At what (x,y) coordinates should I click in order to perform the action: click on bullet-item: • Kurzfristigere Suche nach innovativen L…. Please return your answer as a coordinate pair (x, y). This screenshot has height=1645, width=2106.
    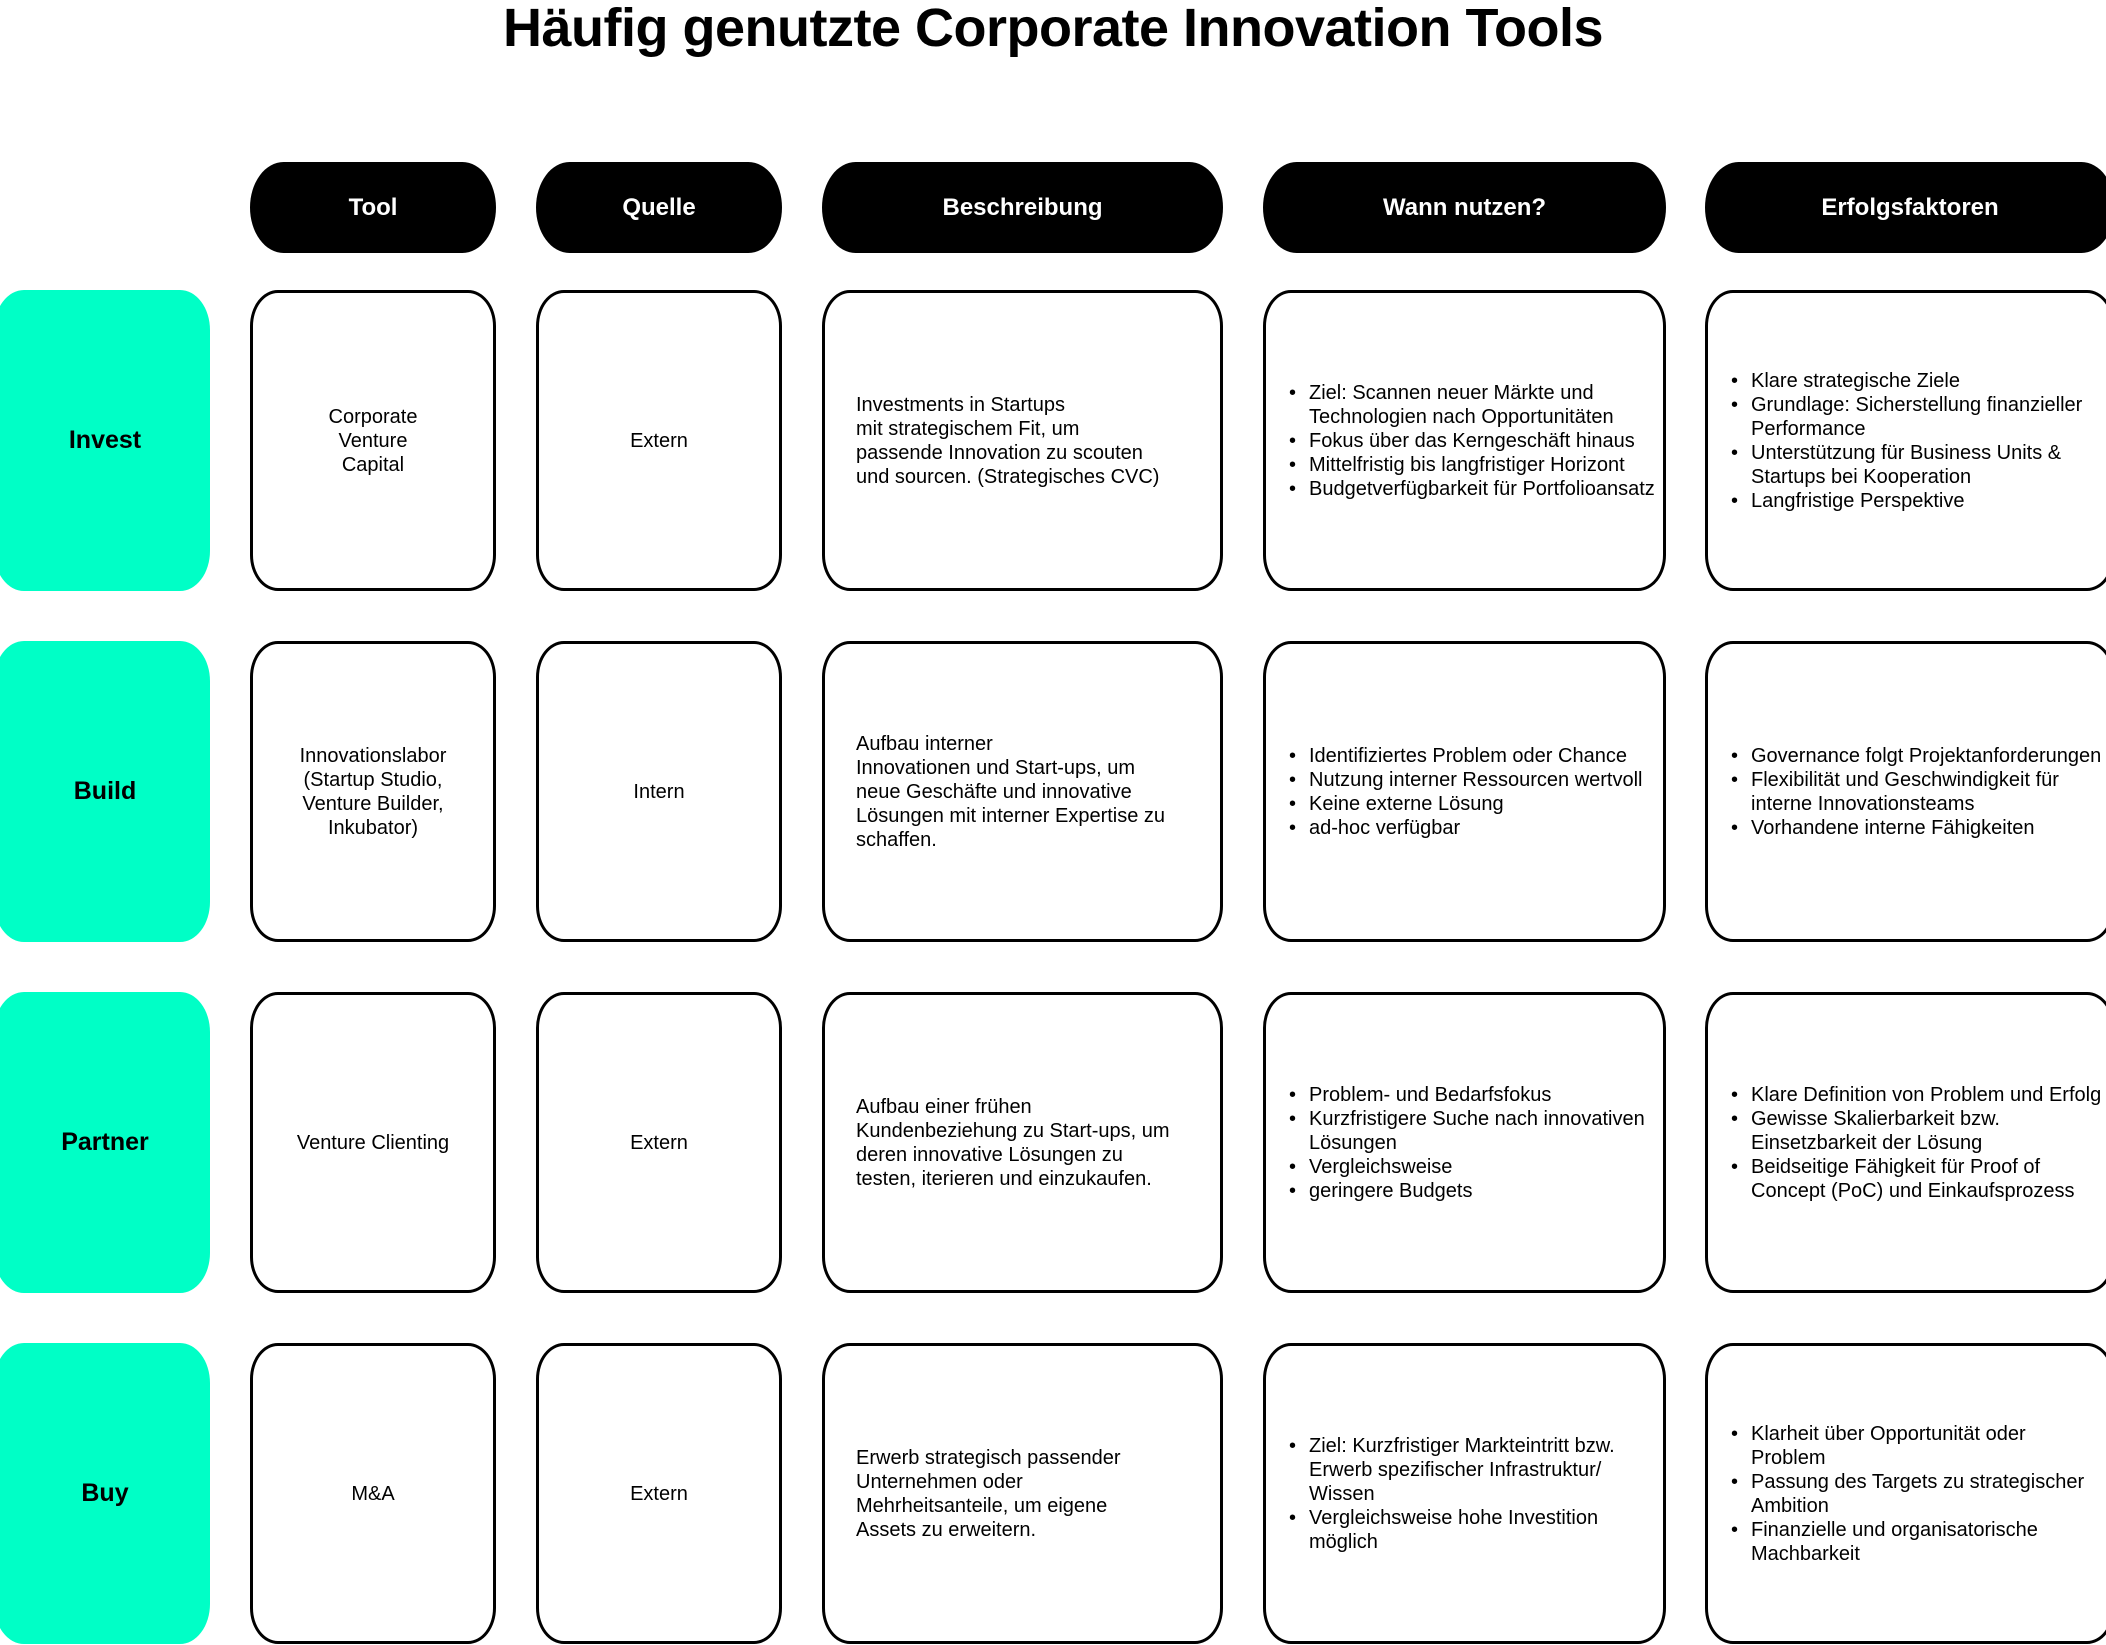
    Looking at the image, I should click on (1472, 1131).